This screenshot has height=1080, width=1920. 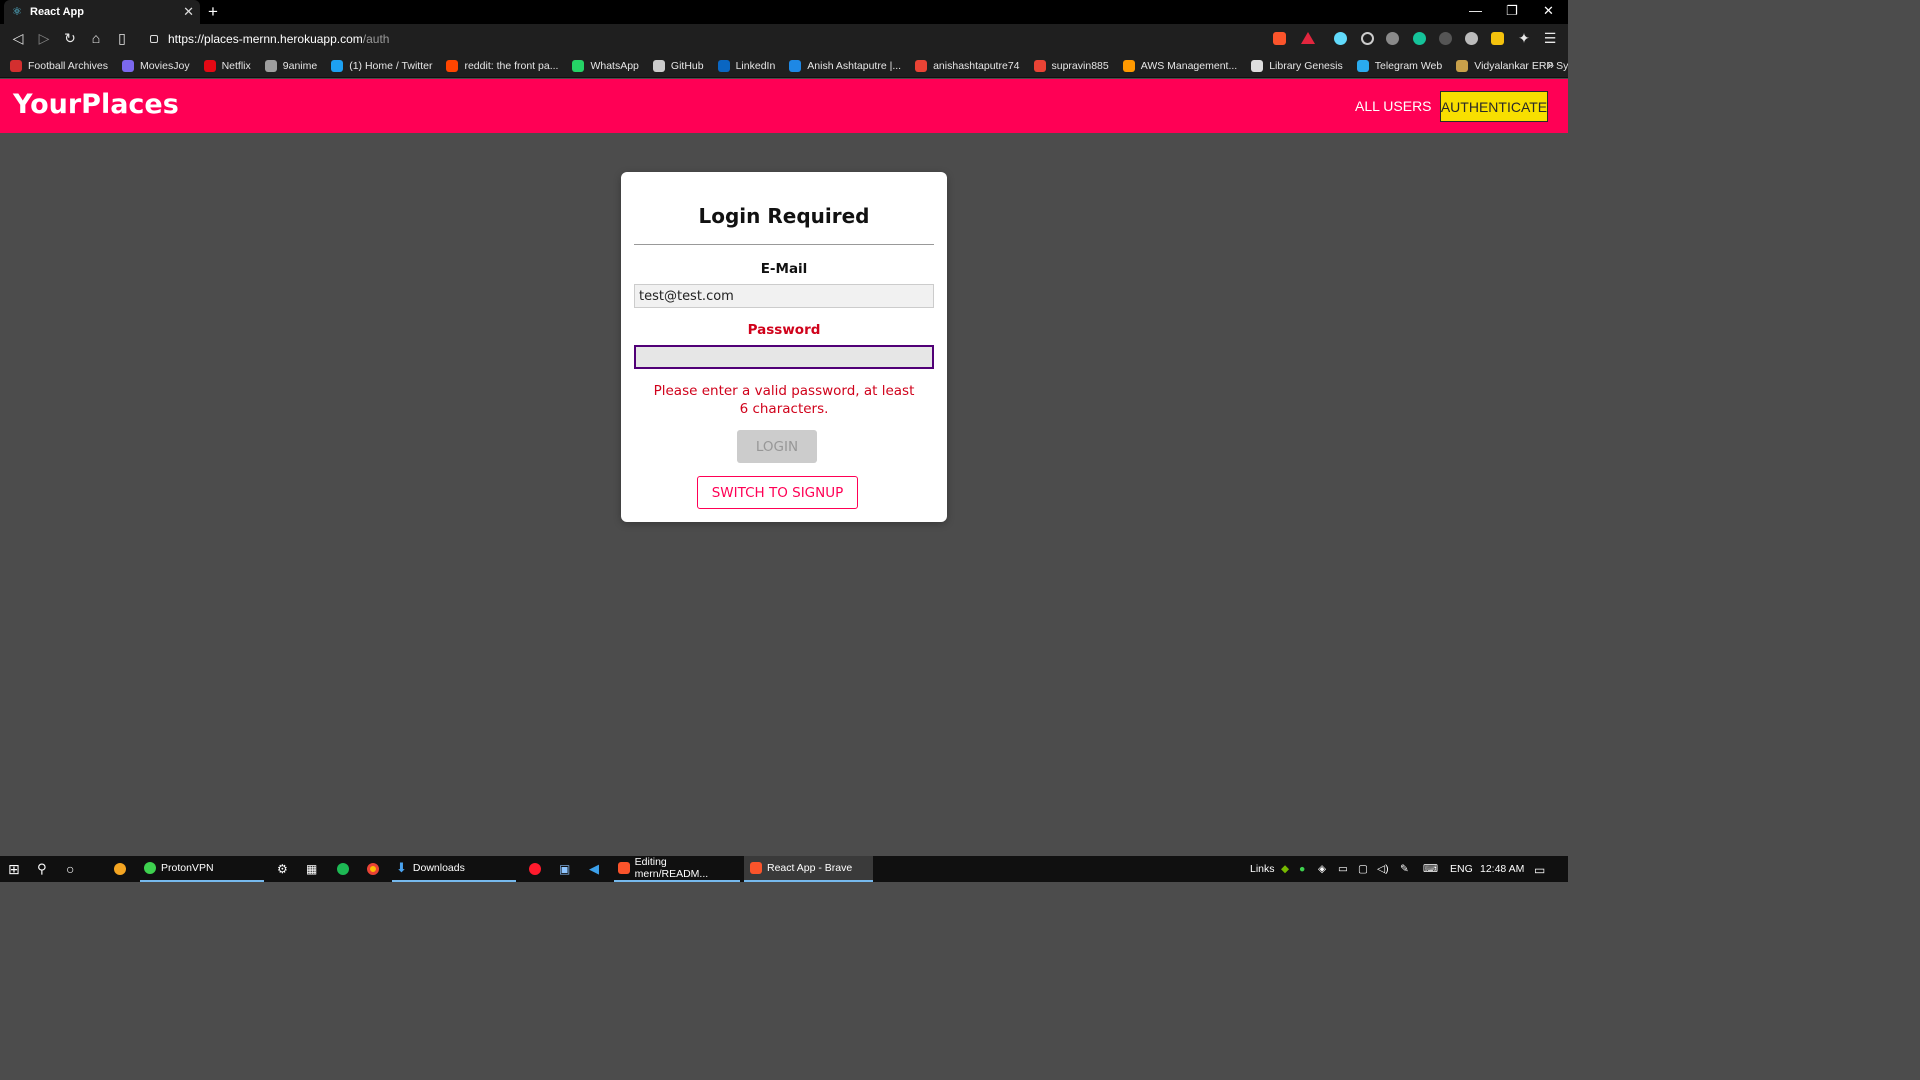 What do you see at coordinates (102, 12) in the screenshot?
I see `browser-tab: ⚛ React App ✕` at bounding box center [102, 12].